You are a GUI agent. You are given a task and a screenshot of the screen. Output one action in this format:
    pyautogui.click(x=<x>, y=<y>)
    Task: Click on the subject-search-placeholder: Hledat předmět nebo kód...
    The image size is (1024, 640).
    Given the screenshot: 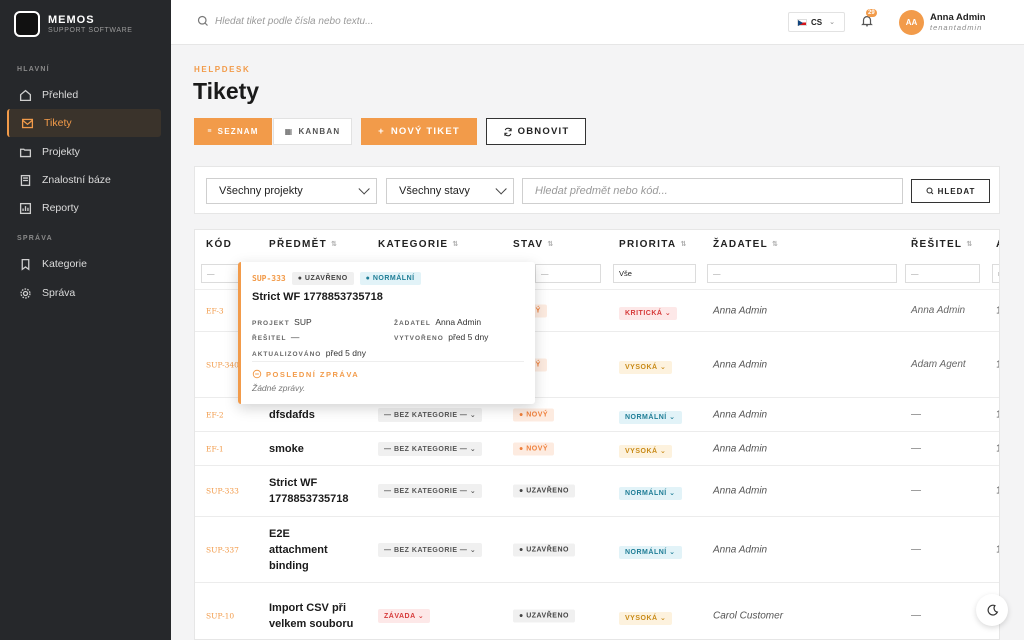 What is the action you would take?
    pyautogui.click(x=601, y=191)
    